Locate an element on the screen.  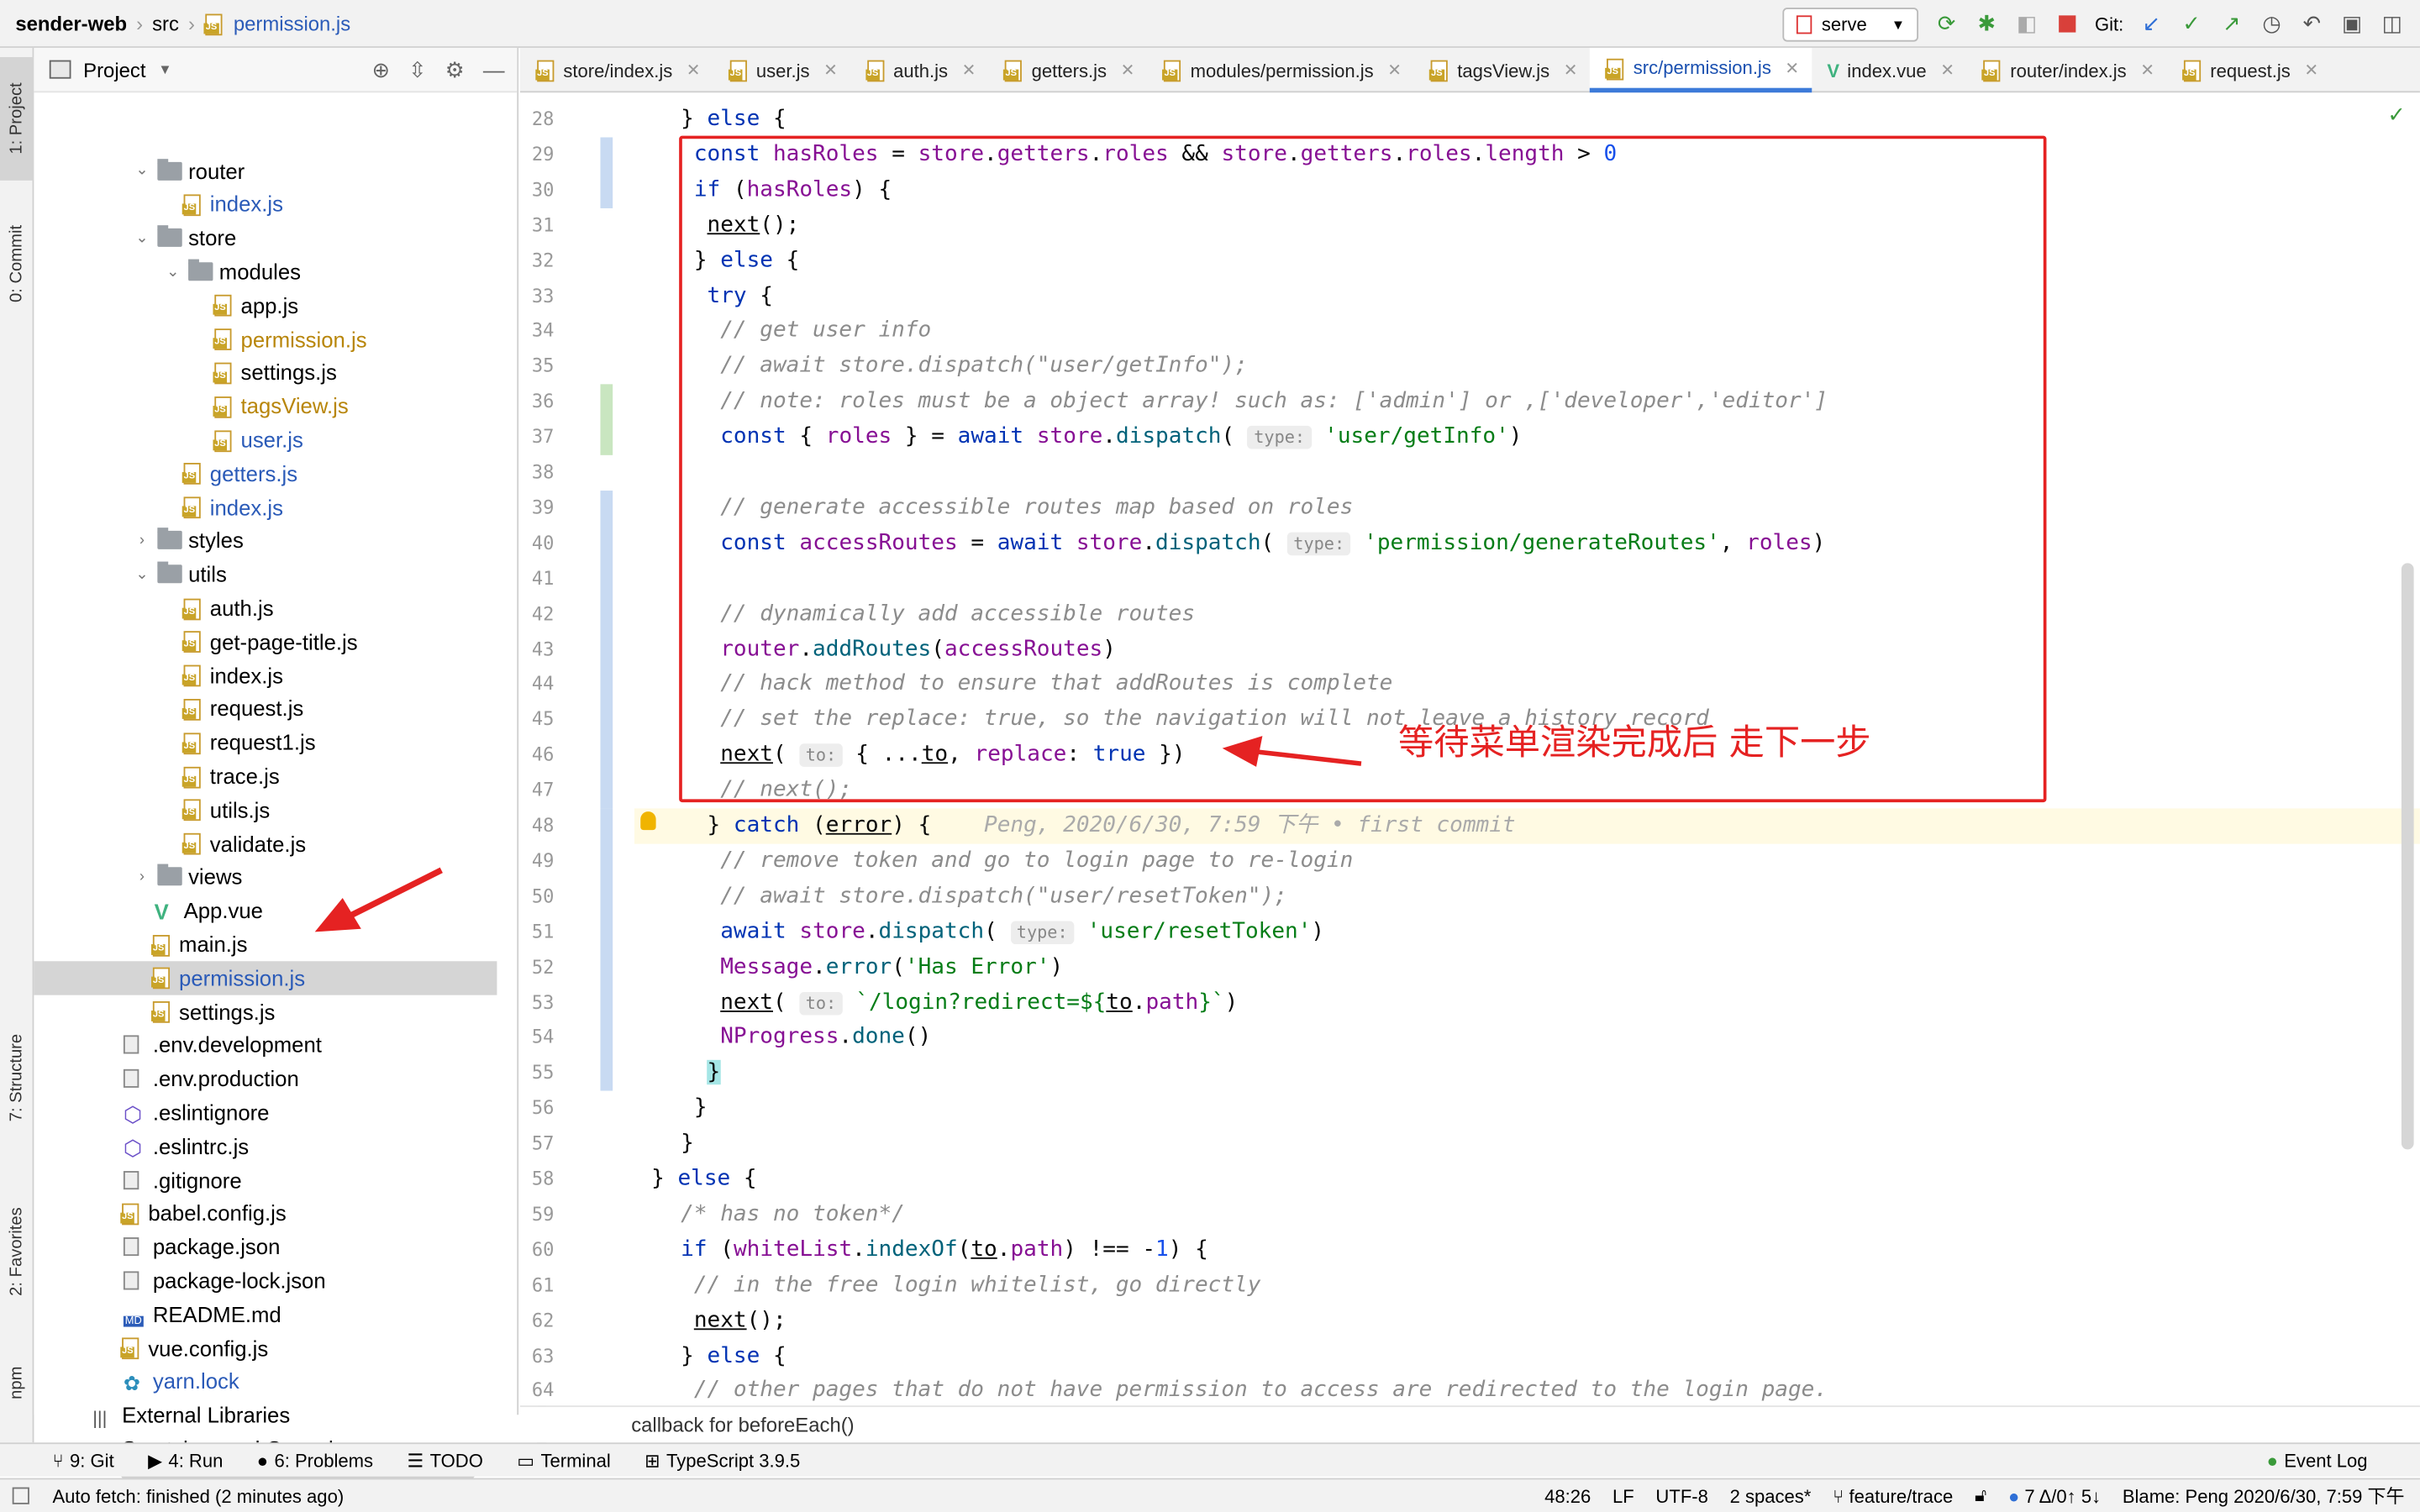
editor-breadcrumb: callback for beforeEach() is located at coordinates (1469, 1424).